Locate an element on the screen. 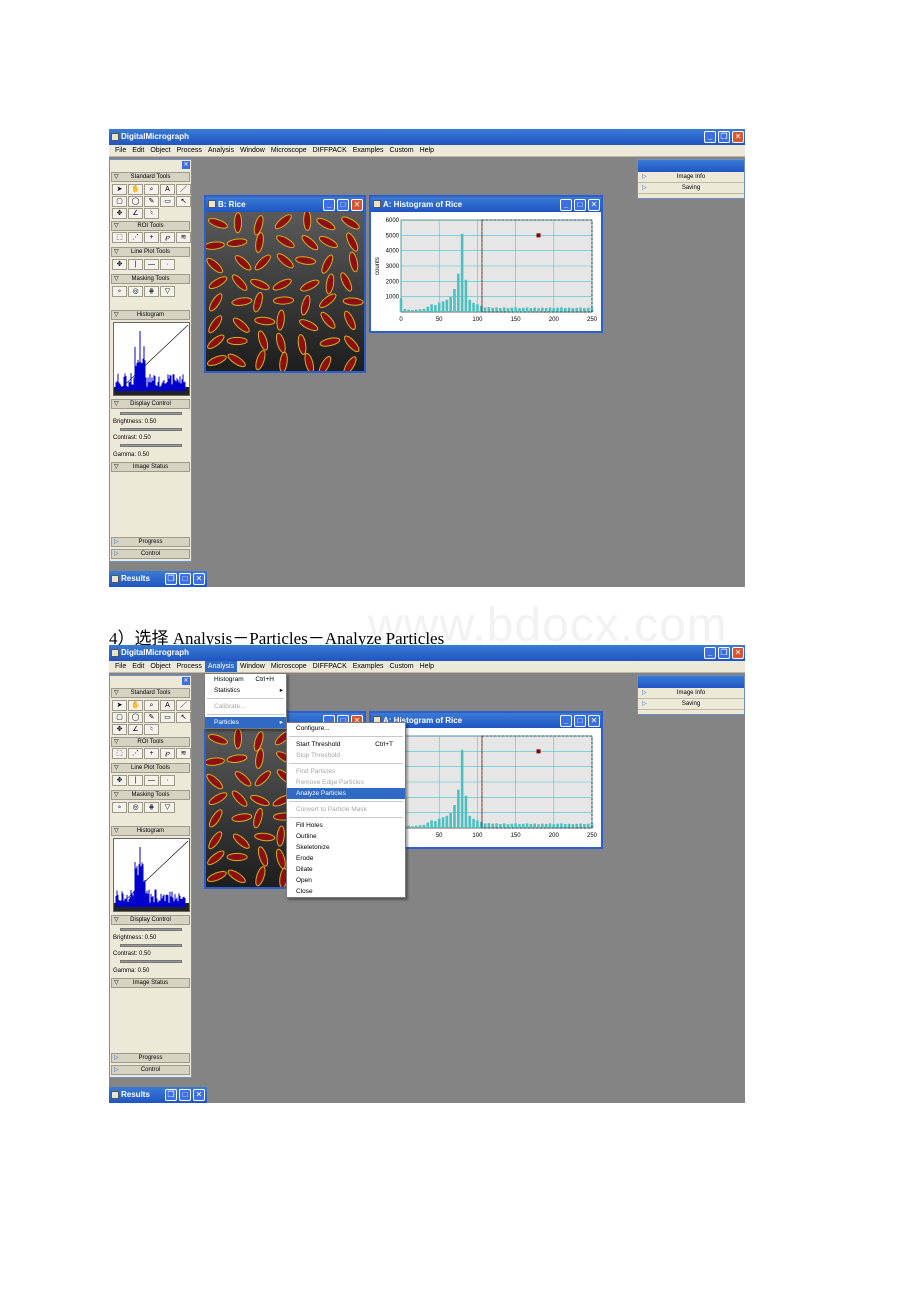 This screenshot has height=1302, width=920. analysis-item-histogram: Histogram Ctrl+H is located at coordinates (245, 679).